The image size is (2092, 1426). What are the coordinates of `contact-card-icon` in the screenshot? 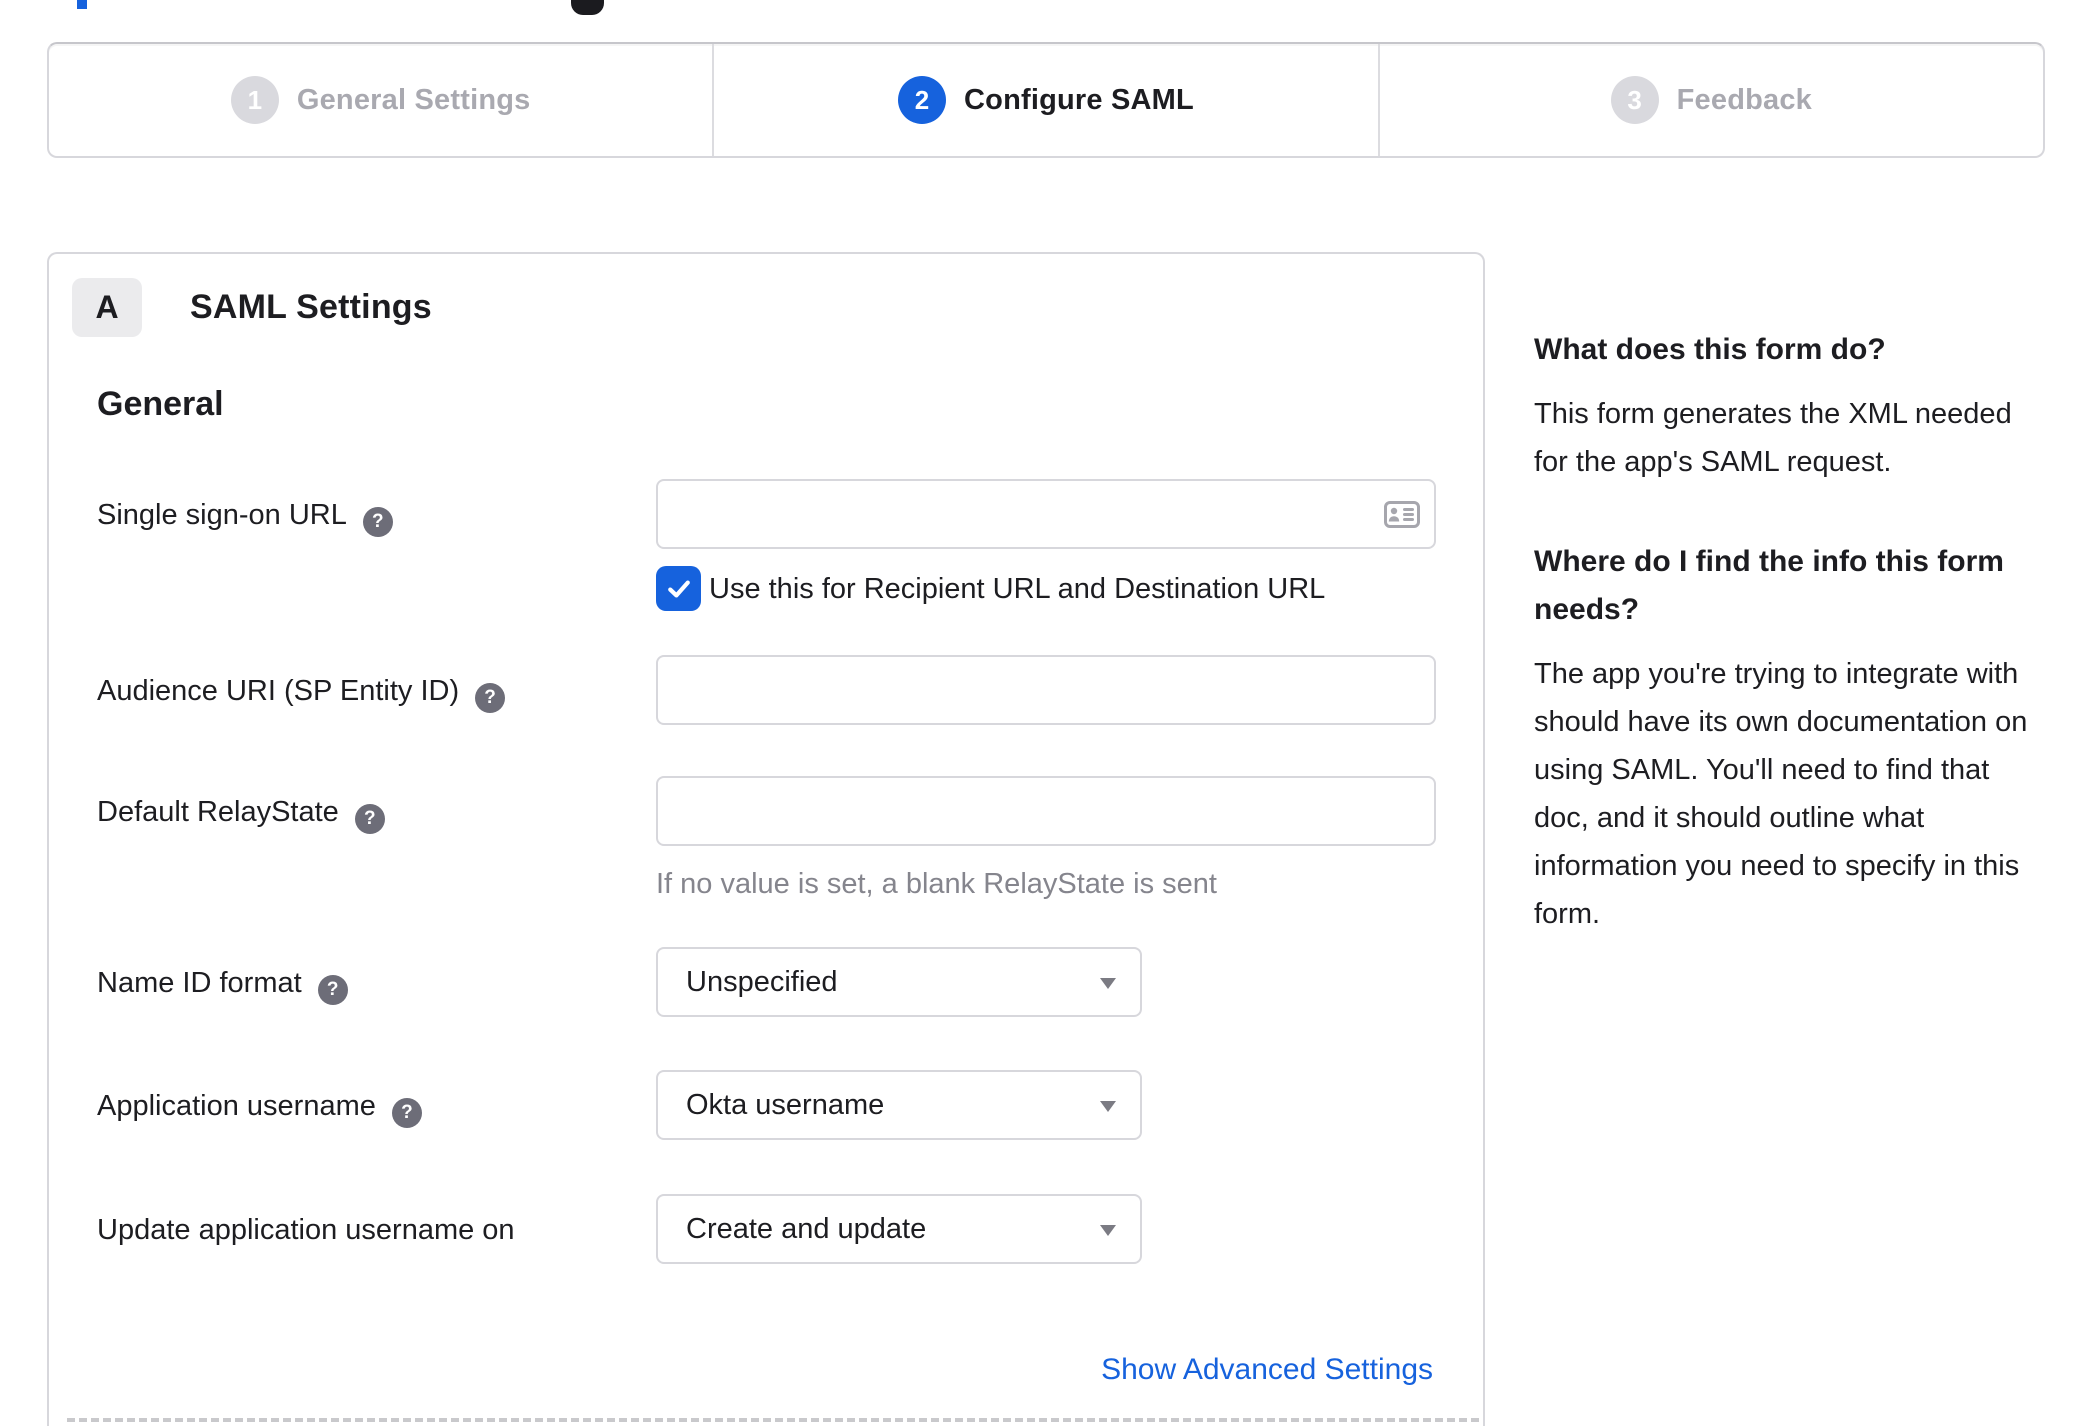 It's located at (1402, 514).